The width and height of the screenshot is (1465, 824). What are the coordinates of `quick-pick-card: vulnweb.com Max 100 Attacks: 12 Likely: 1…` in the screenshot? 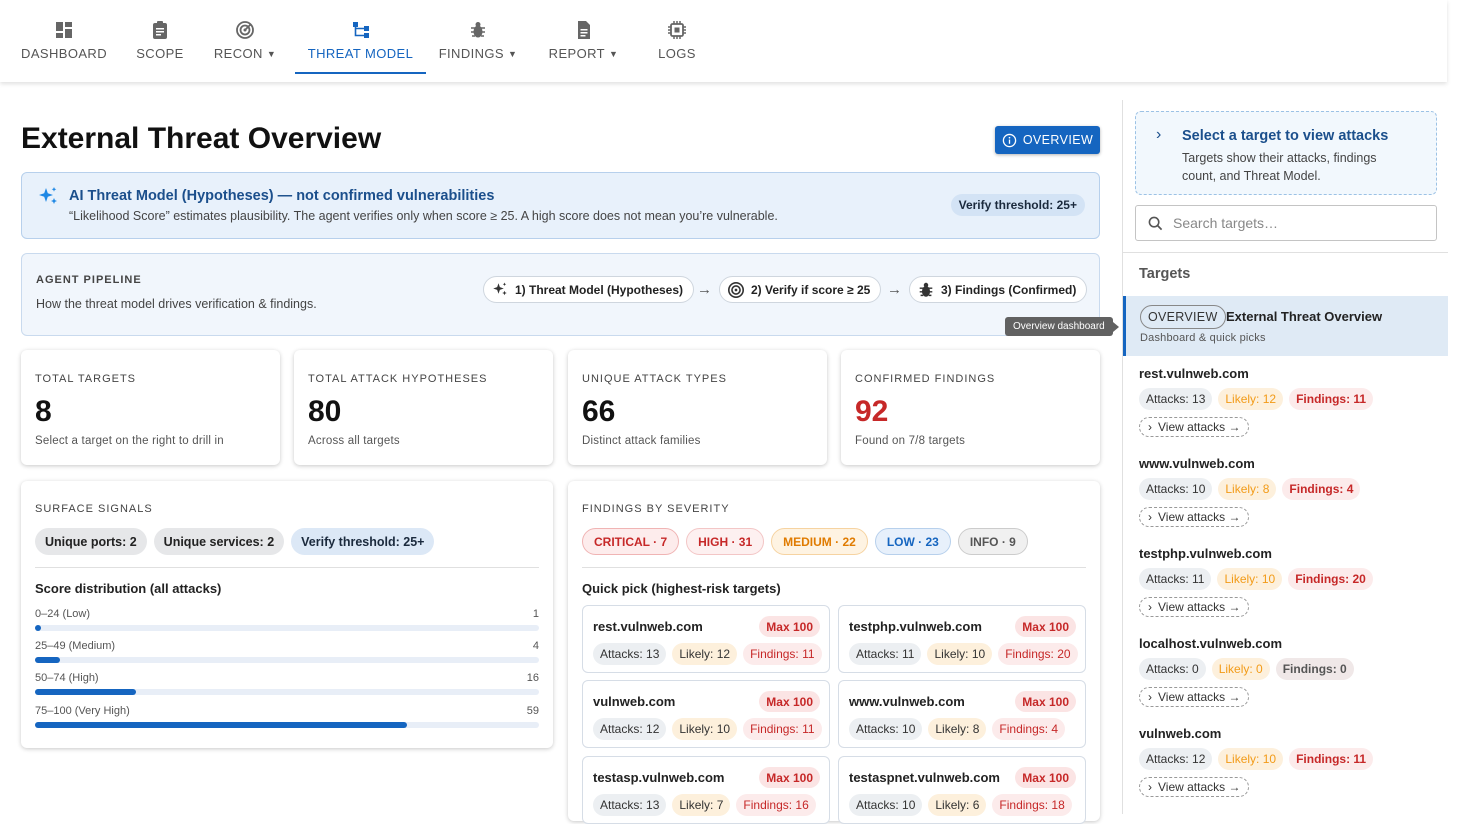 It's located at (706, 714).